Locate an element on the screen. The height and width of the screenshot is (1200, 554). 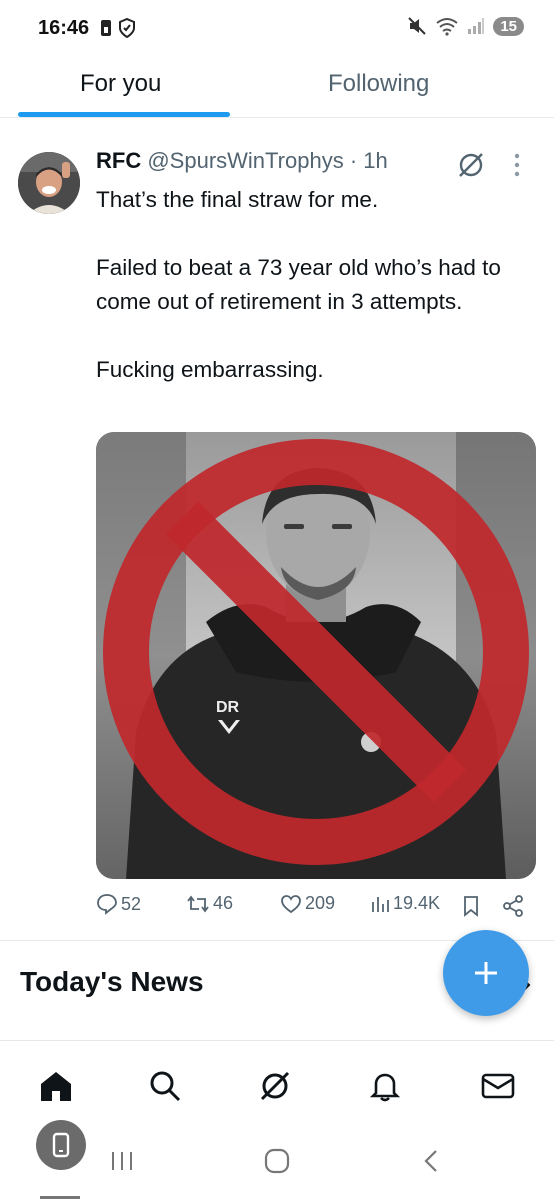
tweet-actions: 52 46 209 19.4K is located at coordinates (316, 908).